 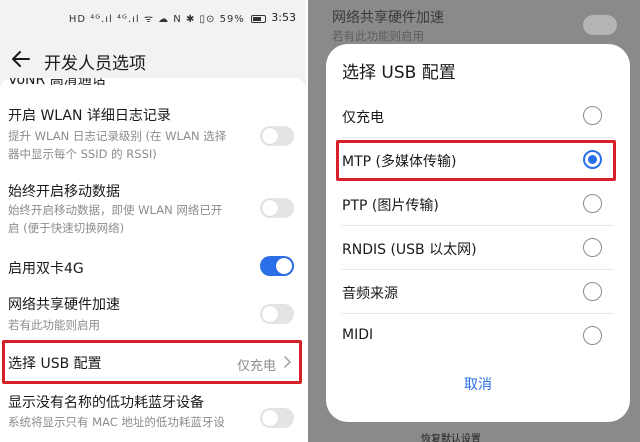 What do you see at coordinates (409, 250) in the screenshot?
I see `option-label: RNDIS (USB 以太网)` at bounding box center [409, 250].